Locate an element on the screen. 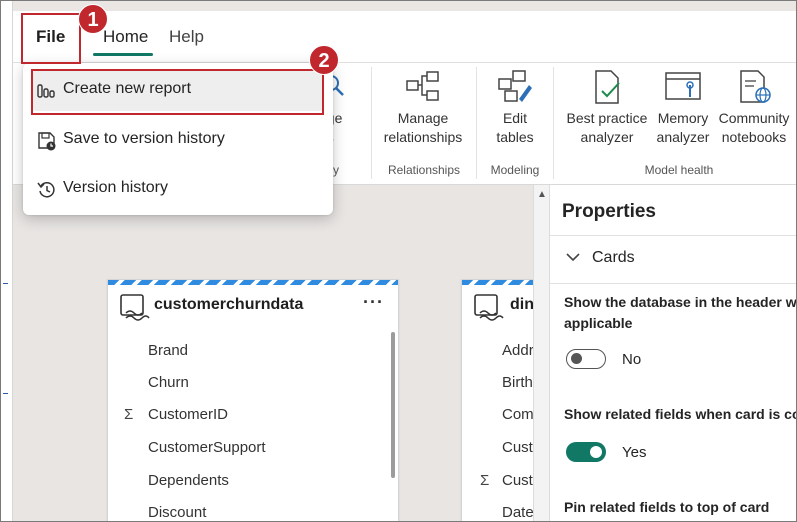 The height and width of the screenshot is (522, 797). tab-bar: File Home Help is located at coordinates (404, 37).